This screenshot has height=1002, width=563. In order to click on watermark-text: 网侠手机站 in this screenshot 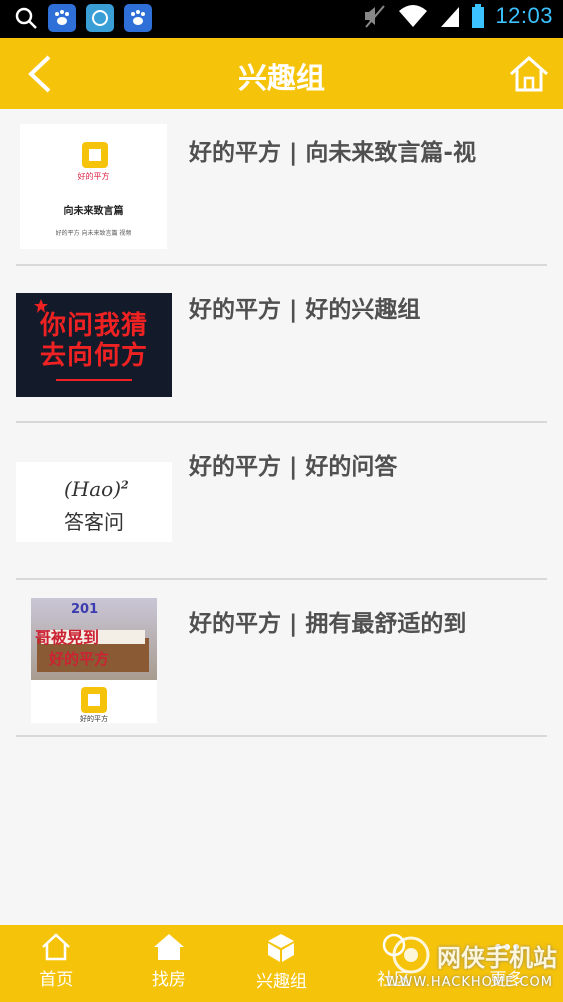, I will do `click(497, 957)`.